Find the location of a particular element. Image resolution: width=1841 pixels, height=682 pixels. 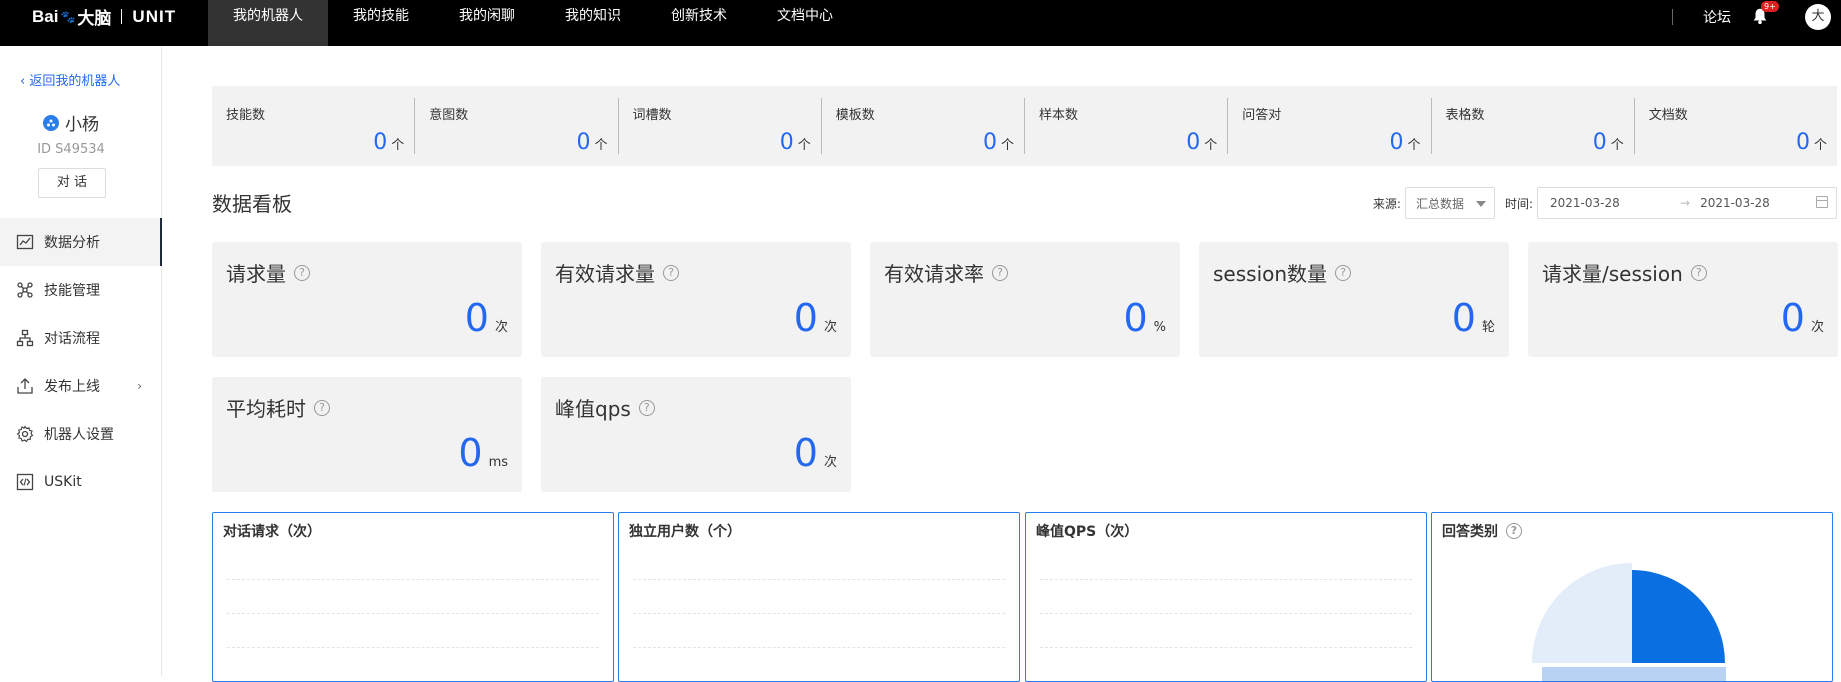

sidebar-item-dialog-flow: 对话流程 is located at coordinates (81, 338).